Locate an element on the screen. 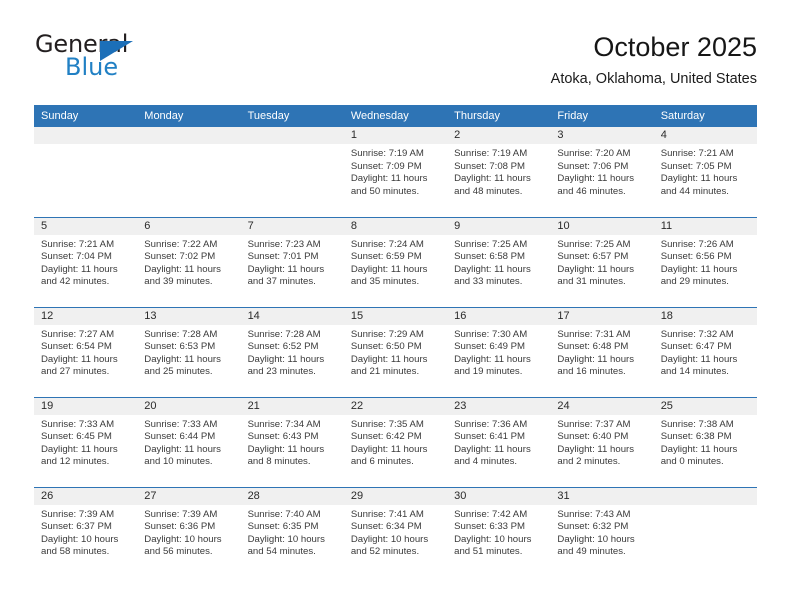  sunset-time: Sunset: 6:37 PM is located at coordinates (76, 527).